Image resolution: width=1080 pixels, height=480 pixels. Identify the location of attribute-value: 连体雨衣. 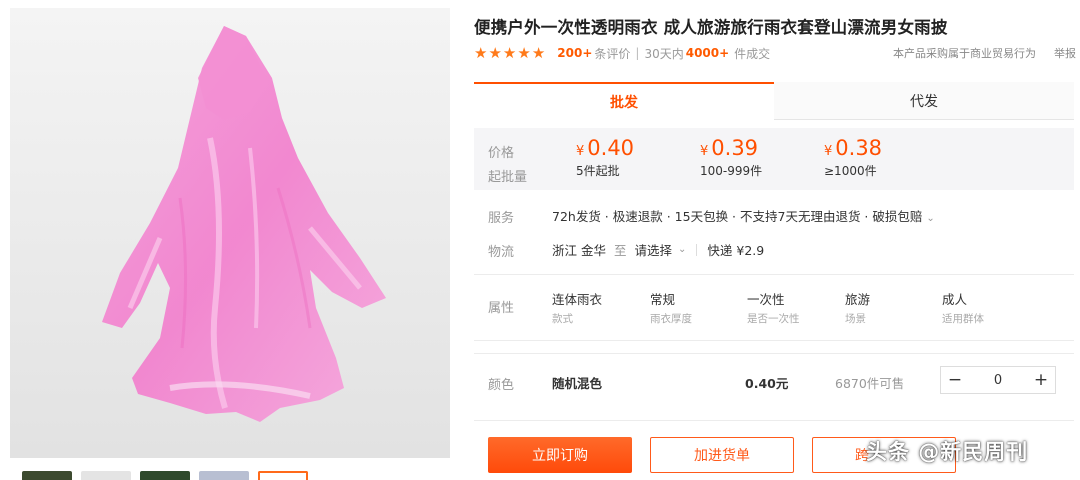
(577, 299).